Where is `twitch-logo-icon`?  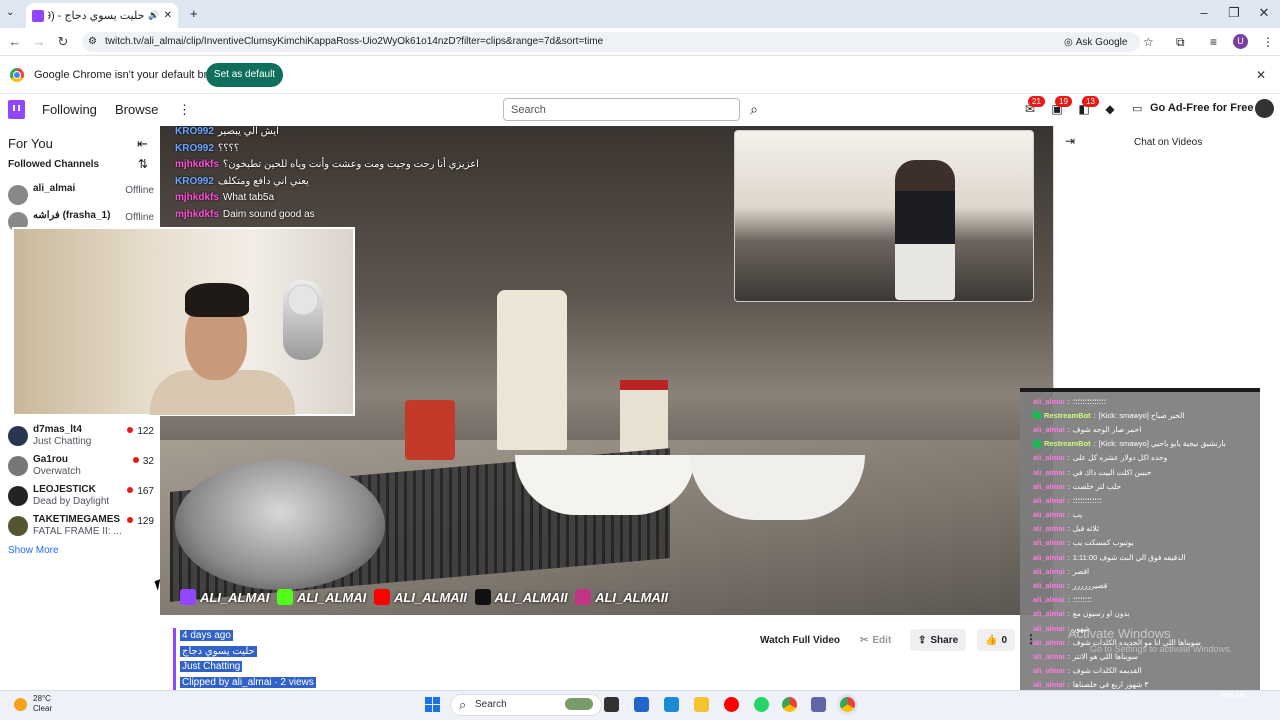 twitch-logo-icon is located at coordinates (16, 109).